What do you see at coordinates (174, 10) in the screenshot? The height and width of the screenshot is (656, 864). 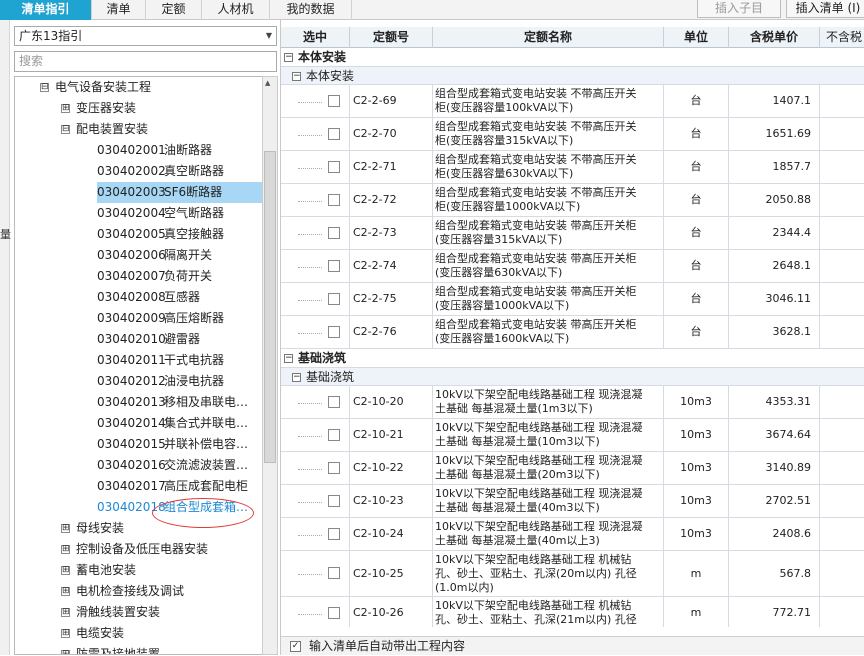 I see `tab-quota: 定额` at bounding box center [174, 10].